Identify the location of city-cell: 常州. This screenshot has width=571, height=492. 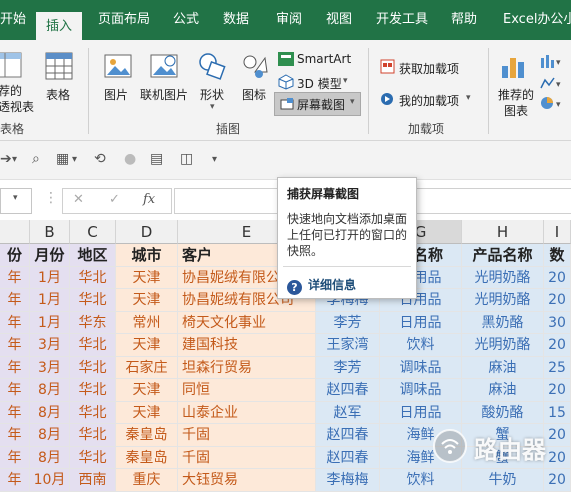
(147, 322).